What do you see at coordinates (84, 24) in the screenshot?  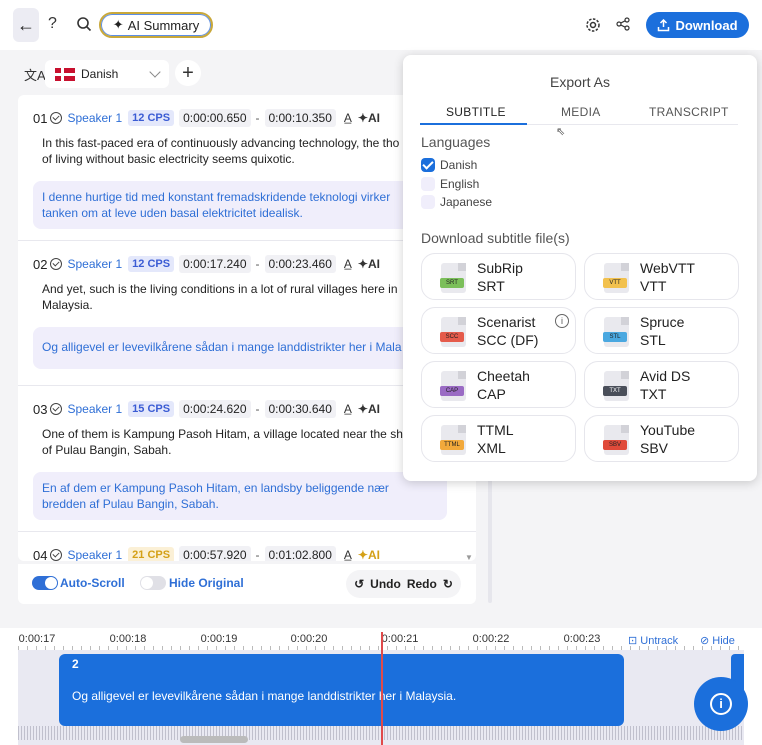 I see `search-icon` at bounding box center [84, 24].